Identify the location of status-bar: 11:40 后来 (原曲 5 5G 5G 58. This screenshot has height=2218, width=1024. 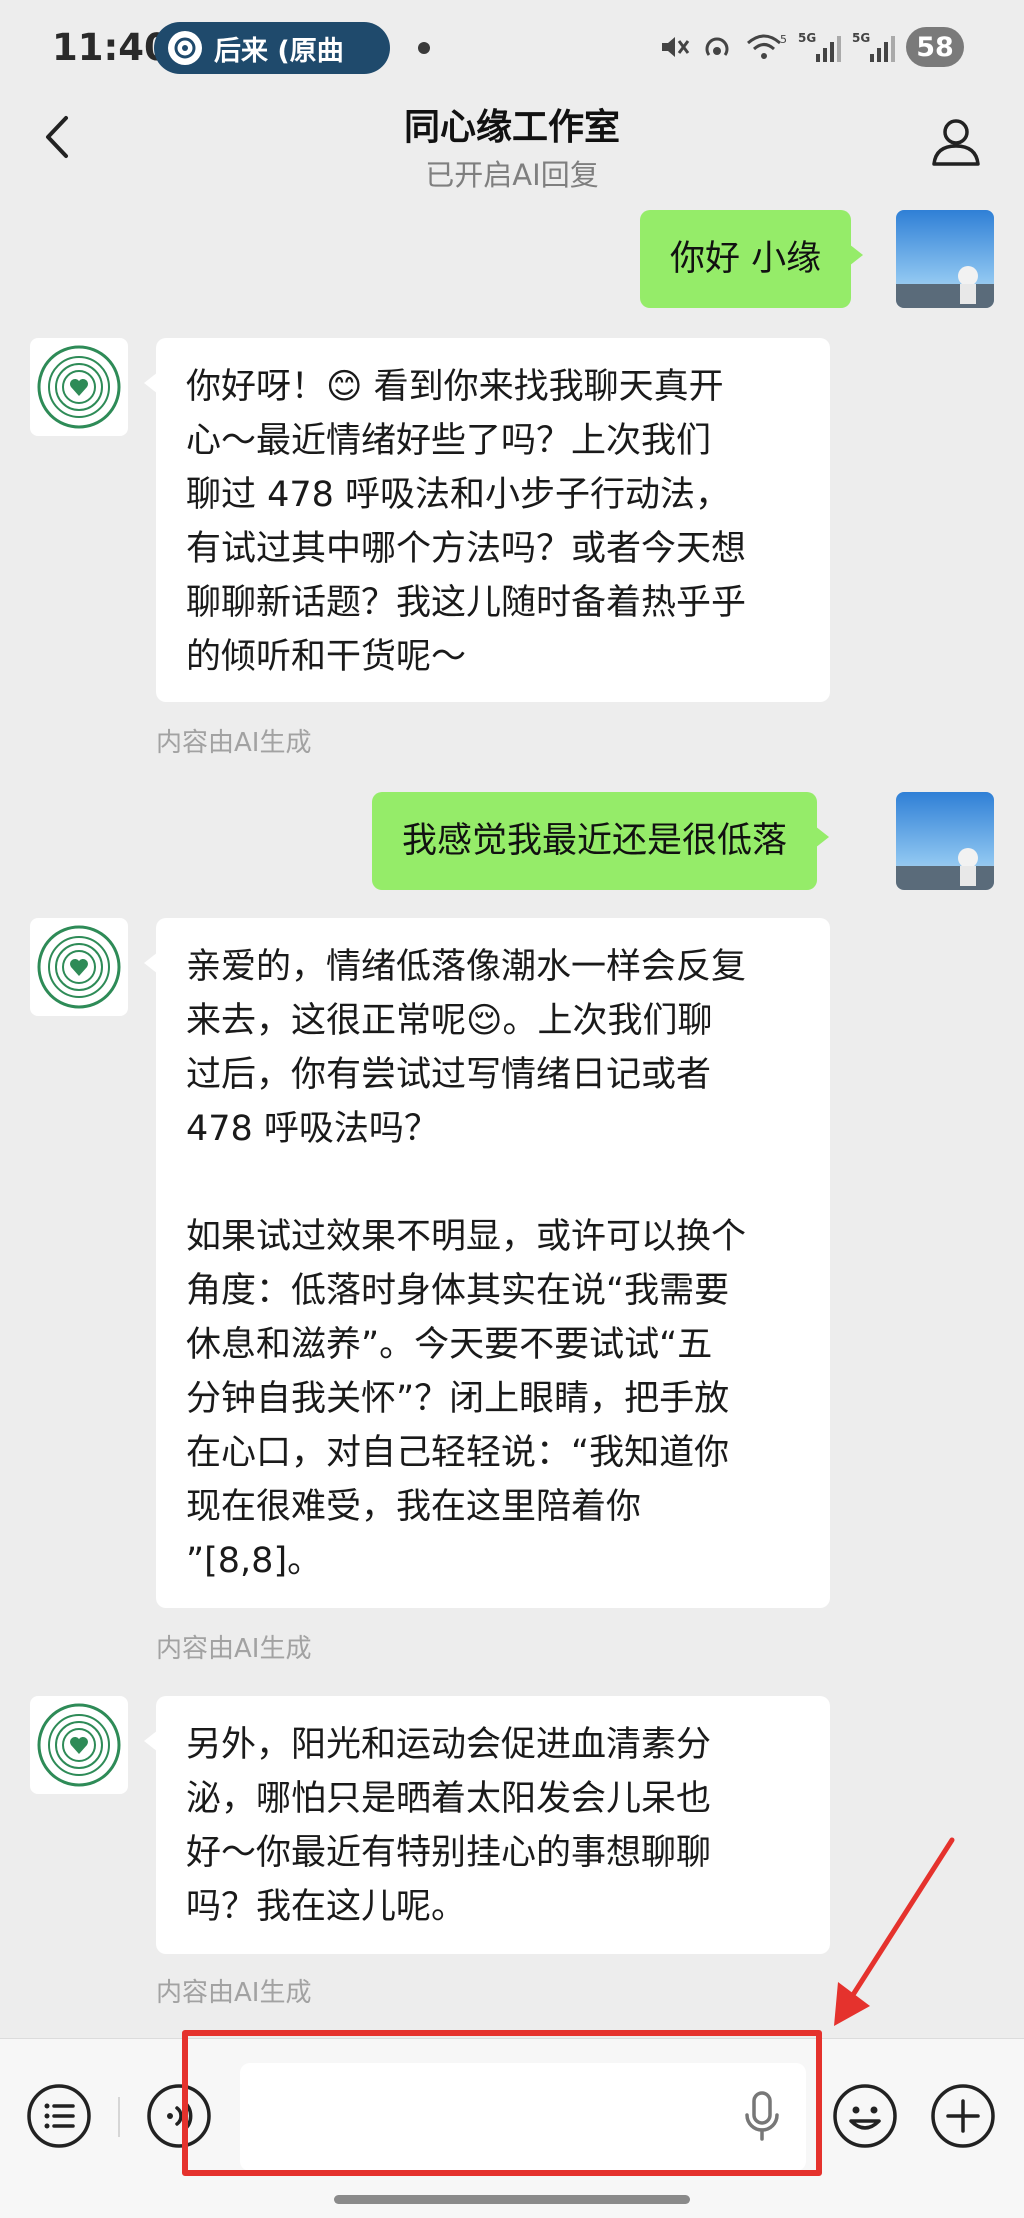
(512, 49).